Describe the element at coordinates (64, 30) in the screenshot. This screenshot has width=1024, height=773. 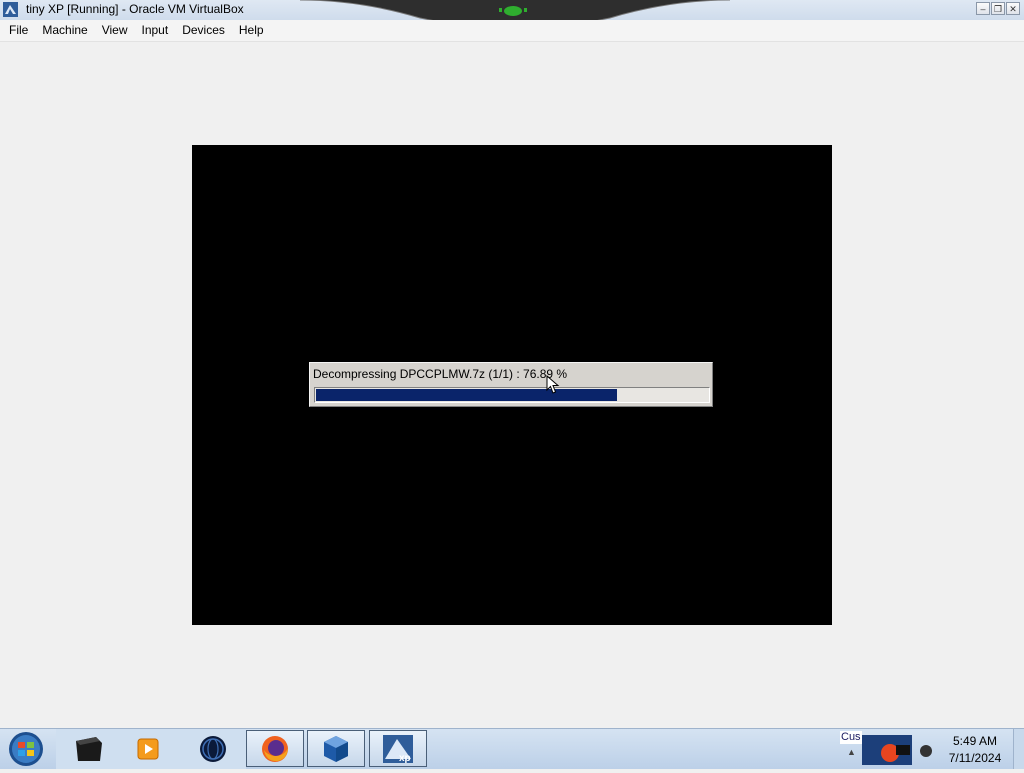
I see `menu-machine: Machine` at that location.